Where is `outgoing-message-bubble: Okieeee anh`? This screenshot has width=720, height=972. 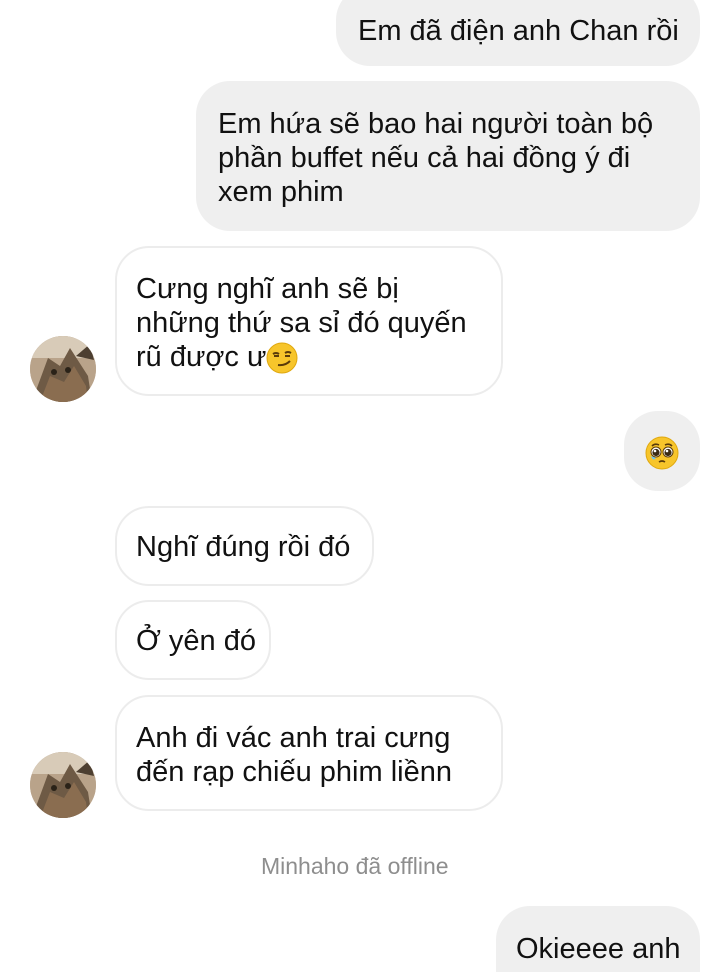
outgoing-message-bubble: Okieeee anh is located at coordinates (598, 939).